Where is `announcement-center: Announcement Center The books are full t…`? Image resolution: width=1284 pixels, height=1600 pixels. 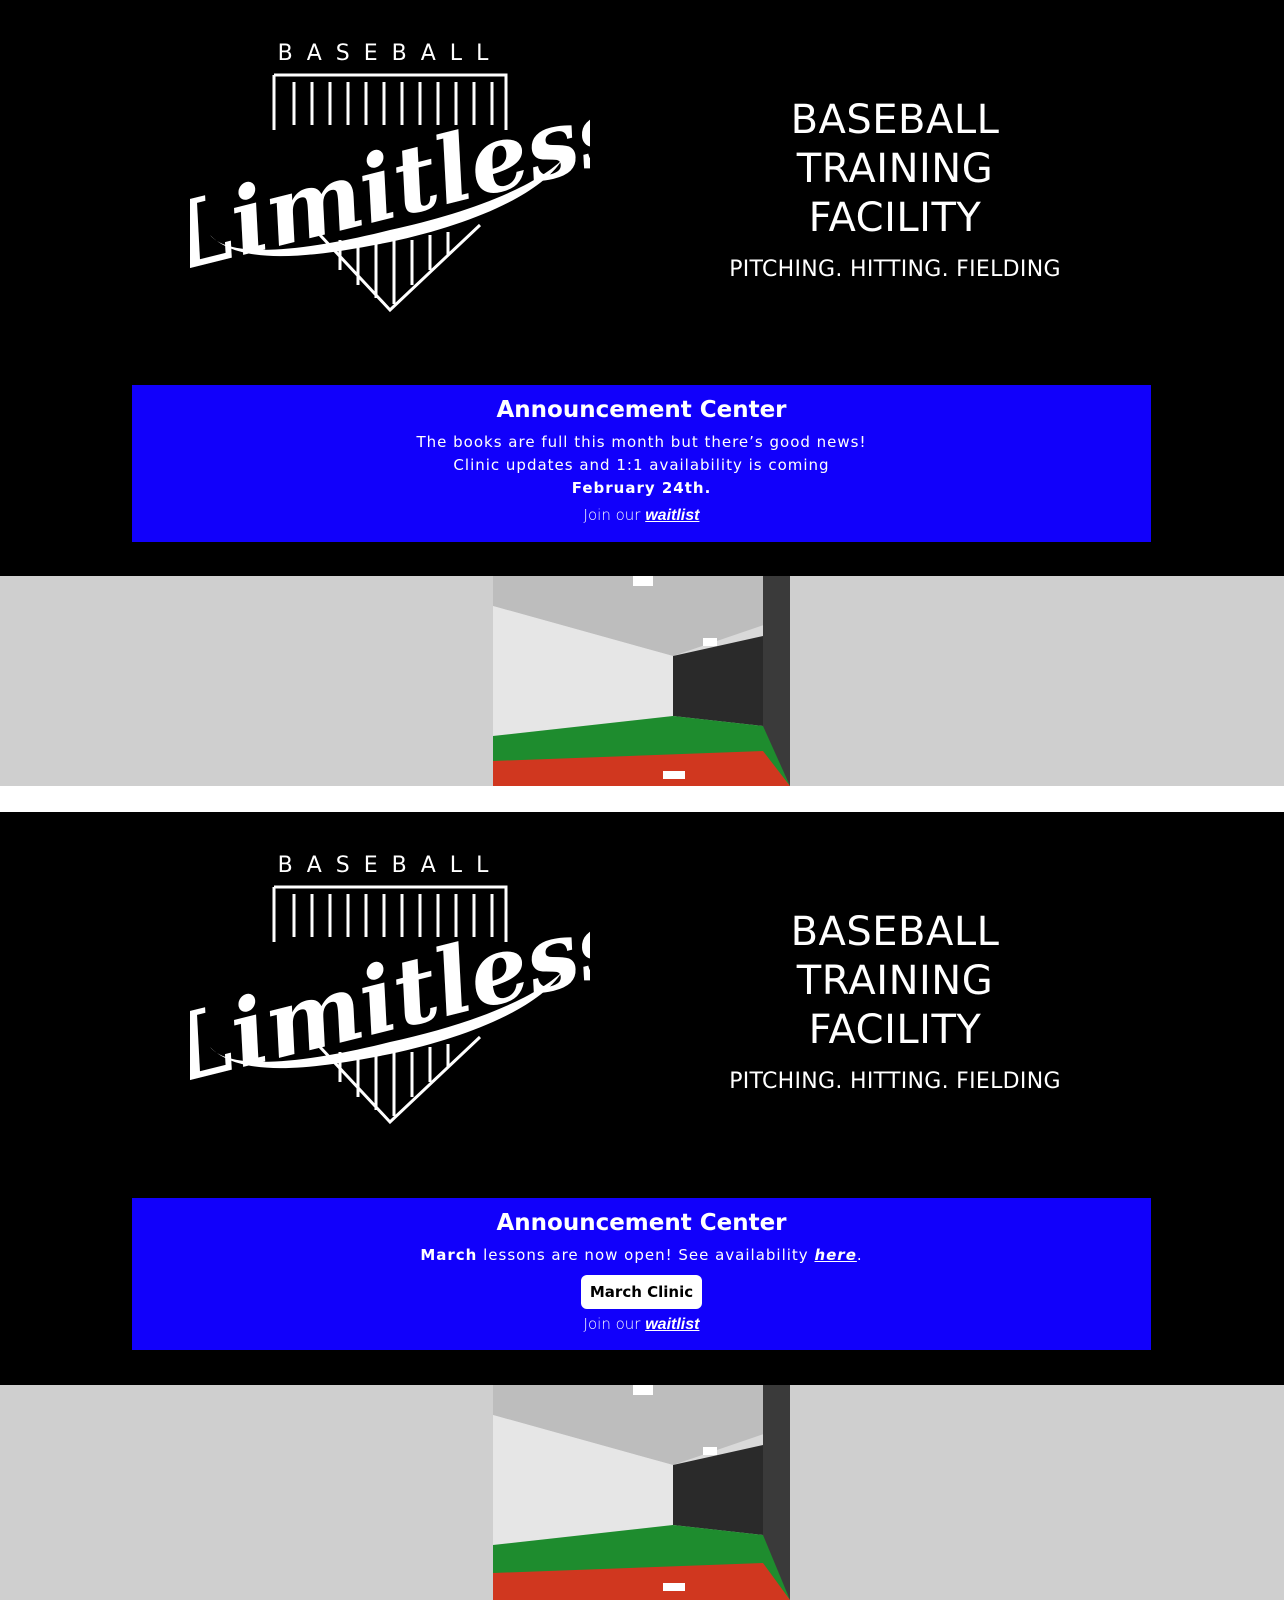
announcement-center: Announcement Center The books are full t… is located at coordinates (641, 463).